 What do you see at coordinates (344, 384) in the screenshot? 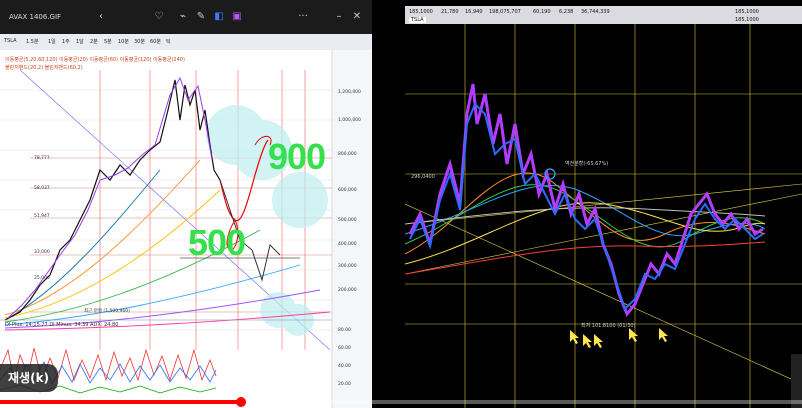
I see `lower-axis-label: 20.00` at bounding box center [344, 384].